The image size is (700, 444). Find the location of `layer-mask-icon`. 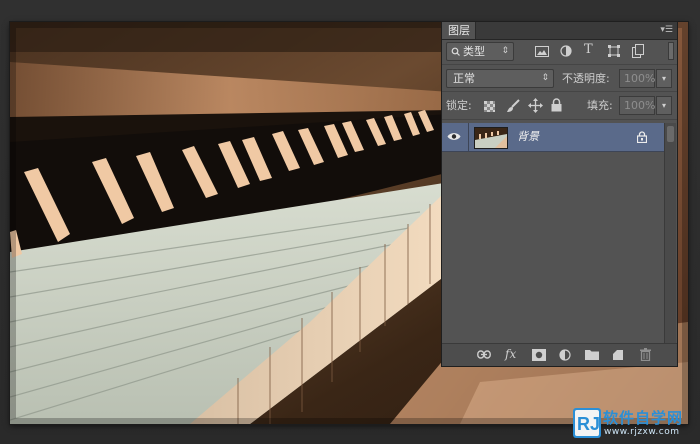

layer-mask-icon is located at coordinates (539, 355).